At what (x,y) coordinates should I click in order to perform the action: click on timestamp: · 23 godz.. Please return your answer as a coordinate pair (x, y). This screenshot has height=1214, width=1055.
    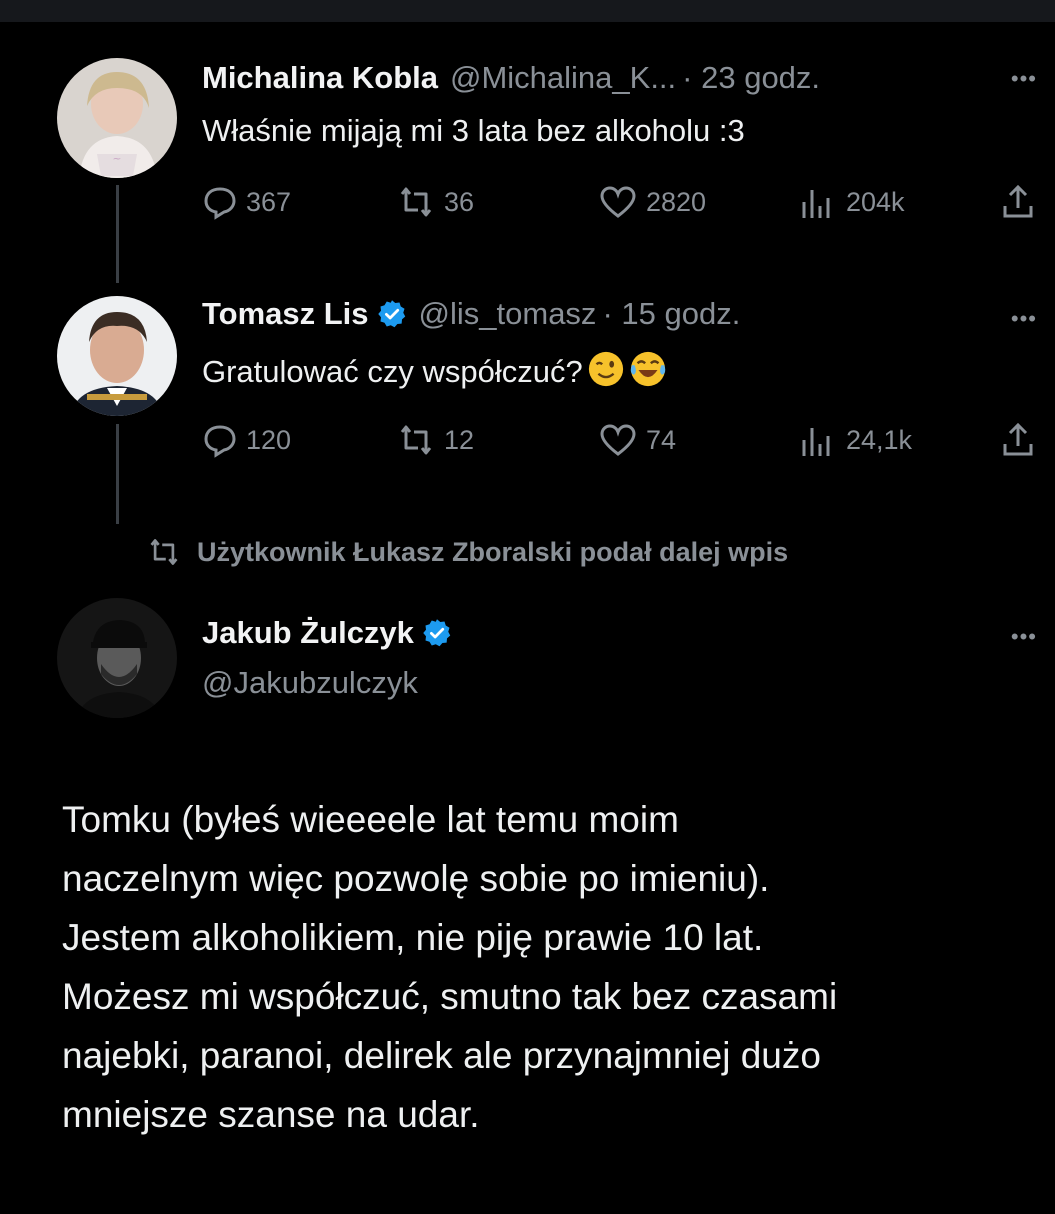
    Looking at the image, I should click on (751, 78).